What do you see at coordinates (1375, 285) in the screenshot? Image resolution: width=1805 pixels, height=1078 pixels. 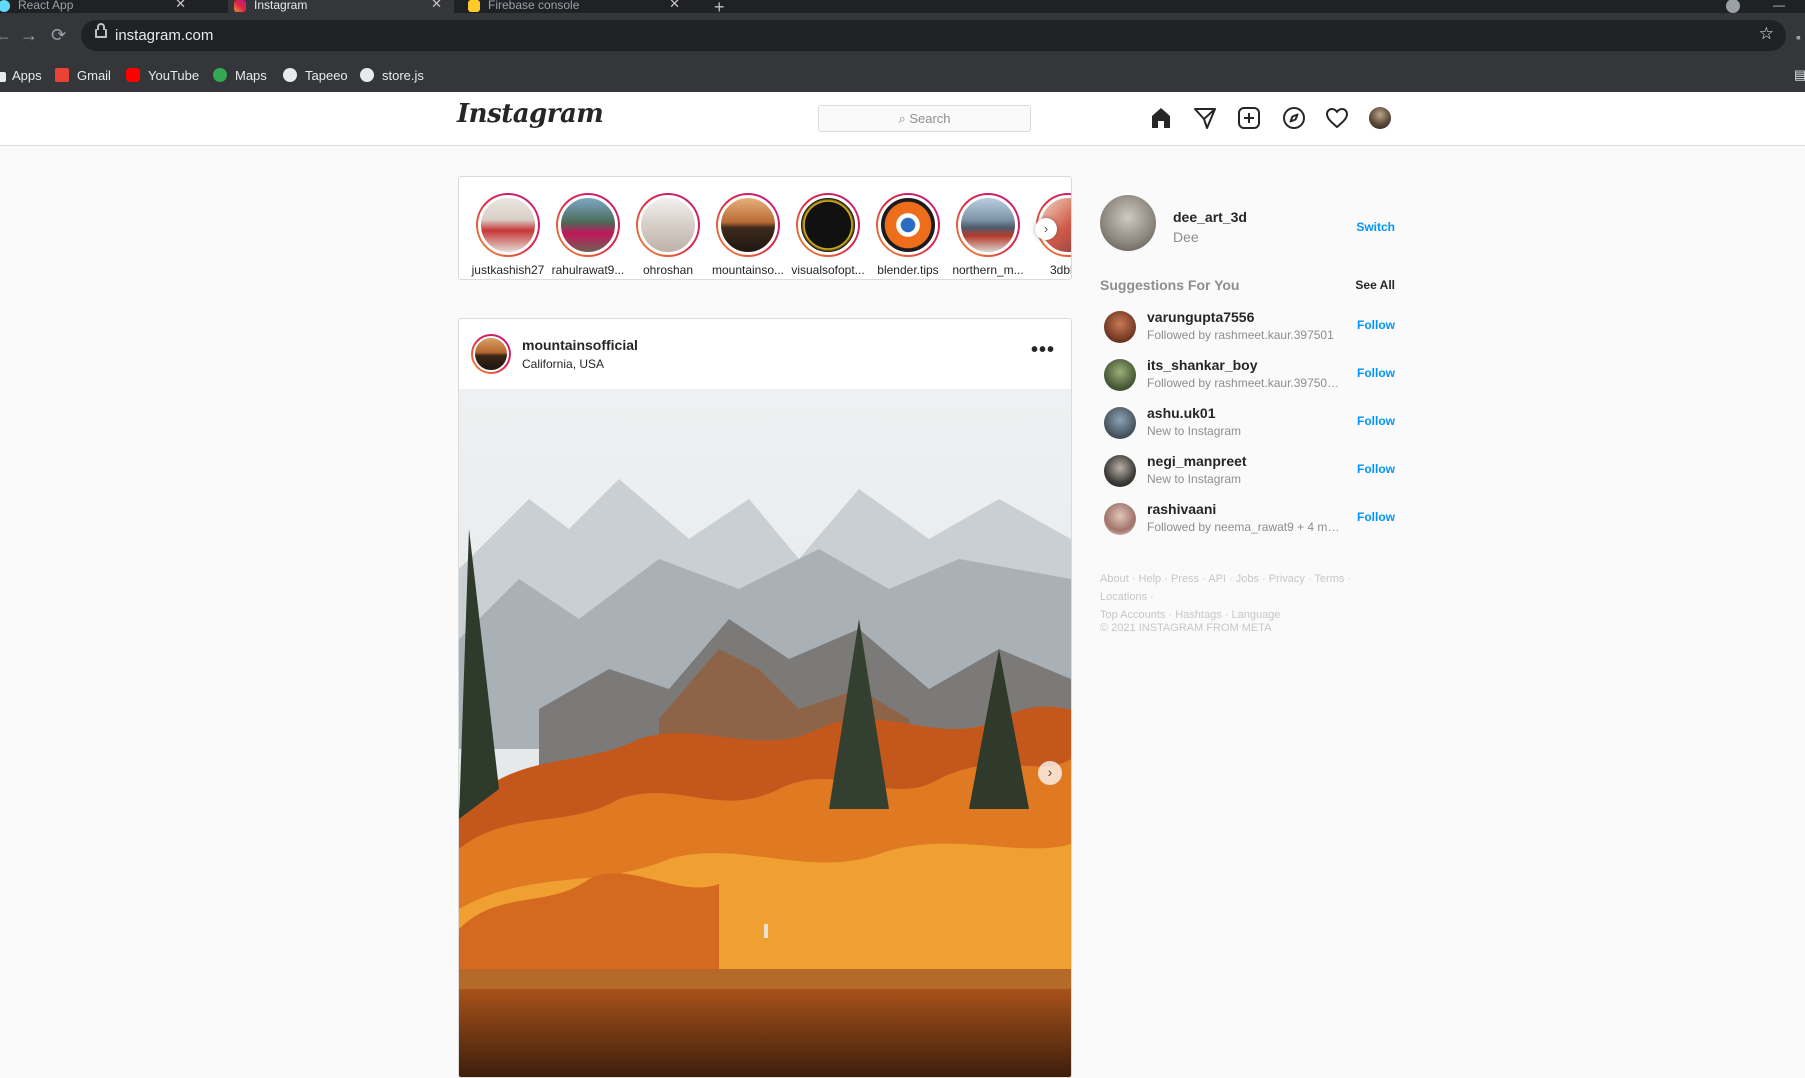 I see `see-all-button: See All` at bounding box center [1375, 285].